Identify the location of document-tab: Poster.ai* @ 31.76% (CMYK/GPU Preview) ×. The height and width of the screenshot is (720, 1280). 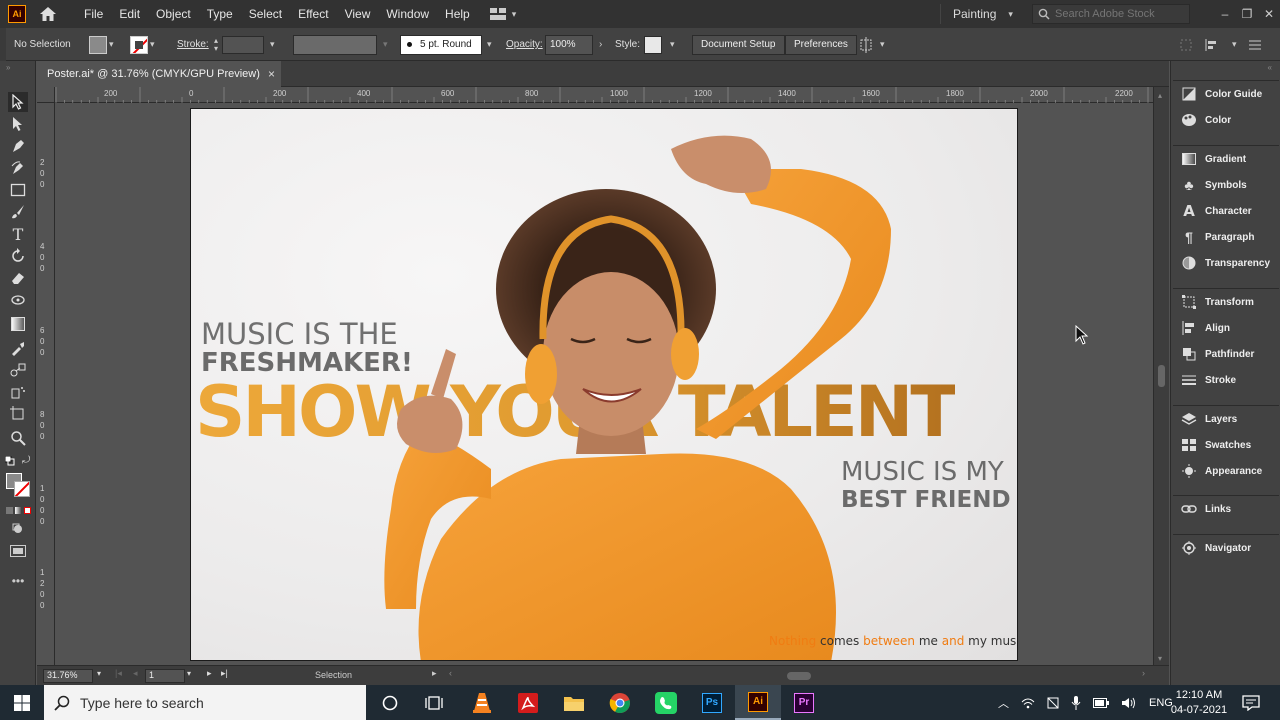
(159, 74).